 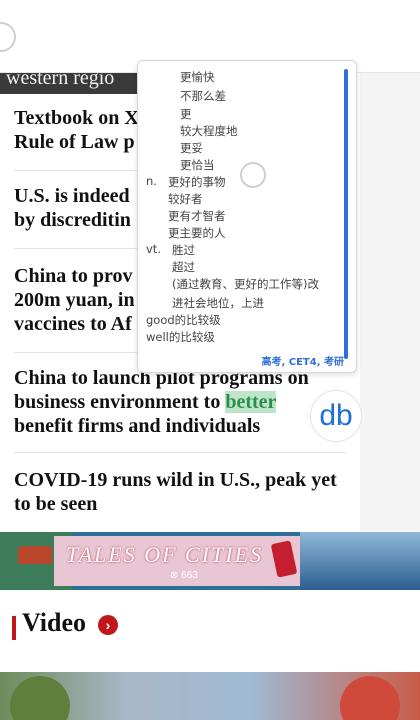 I want to click on news-headline-line: COVID-19 runs wild in U.S., peak yet, so click(x=175, y=480).